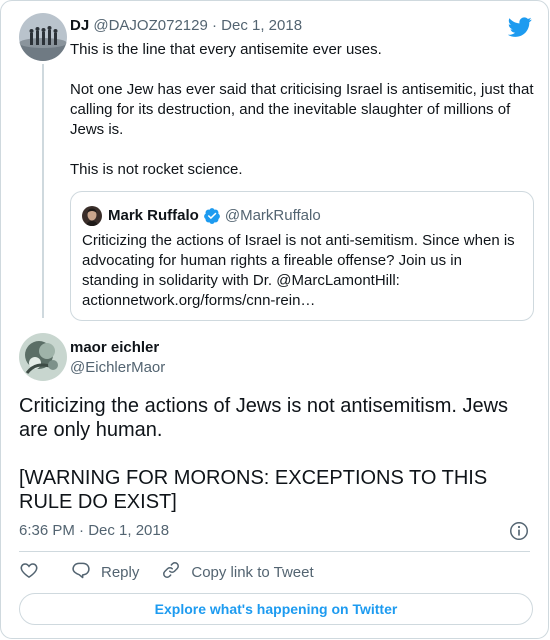 Image resolution: width=550 pixels, height=640 pixels. I want to click on quoted-author-name: Mark Ruffalo, so click(153, 216).